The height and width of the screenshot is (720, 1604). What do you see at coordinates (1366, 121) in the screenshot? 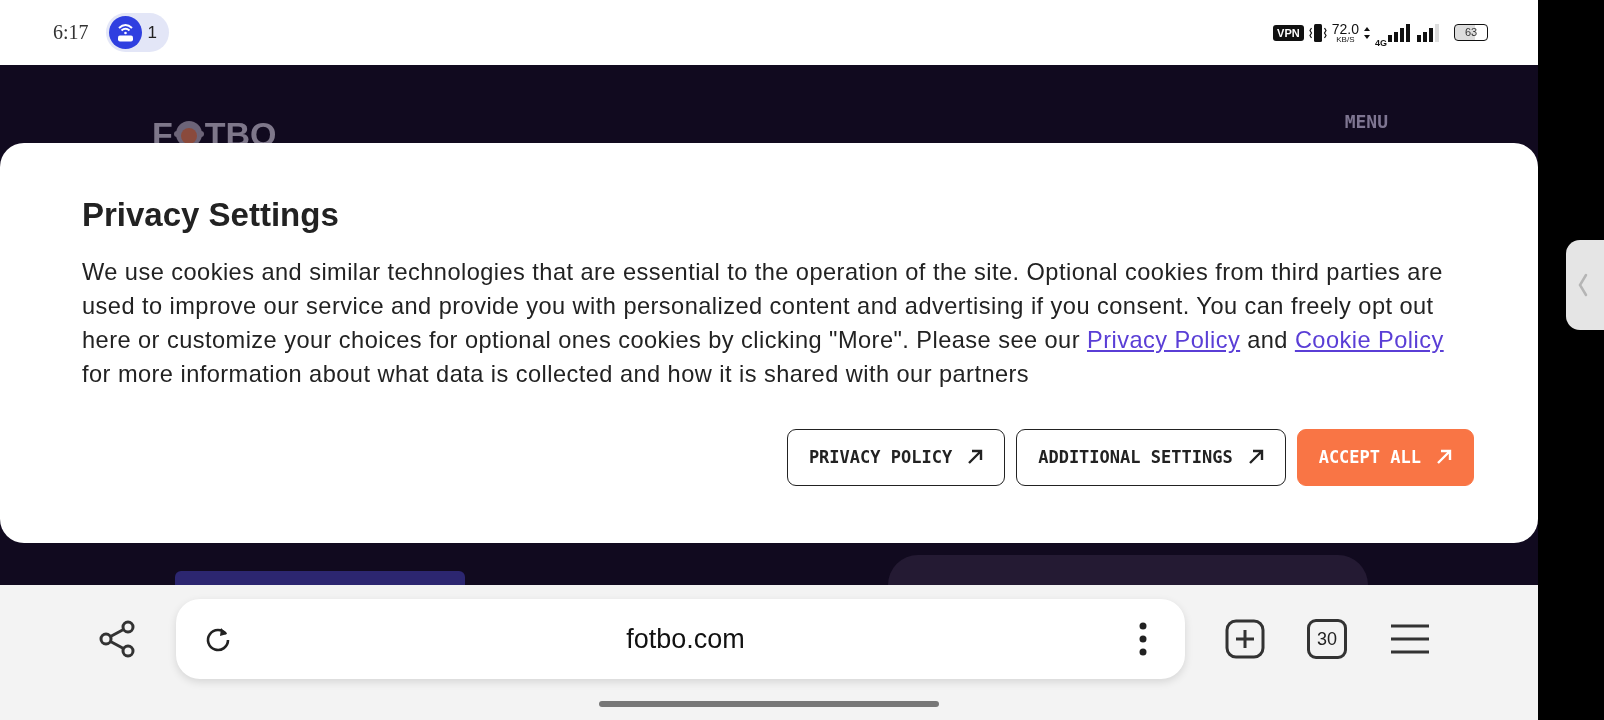
I see `menu-link: MENU` at bounding box center [1366, 121].